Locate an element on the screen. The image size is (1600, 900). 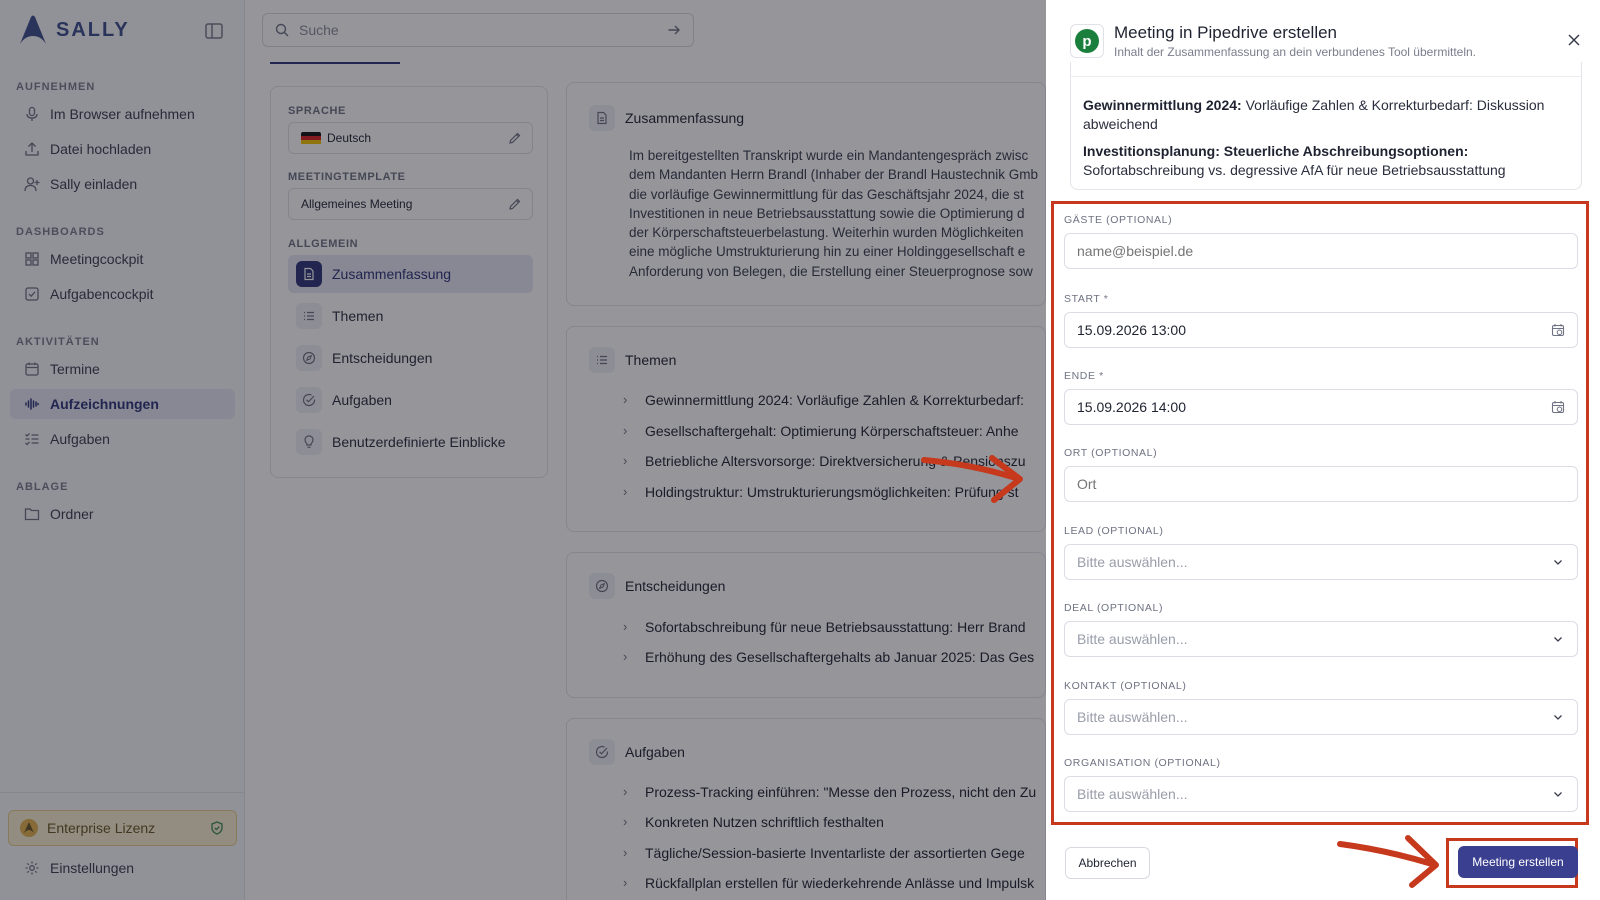
pipedrive-logo-letter: p is located at coordinates (1086, 41).